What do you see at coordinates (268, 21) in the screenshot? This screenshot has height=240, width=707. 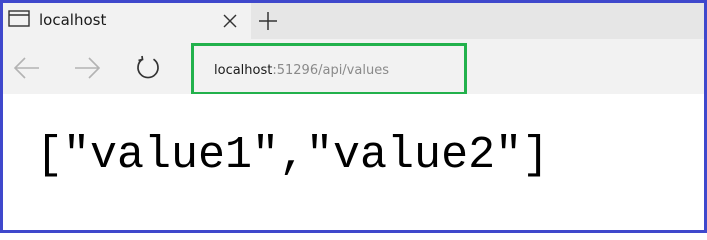 I see `plus-icon` at bounding box center [268, 21].